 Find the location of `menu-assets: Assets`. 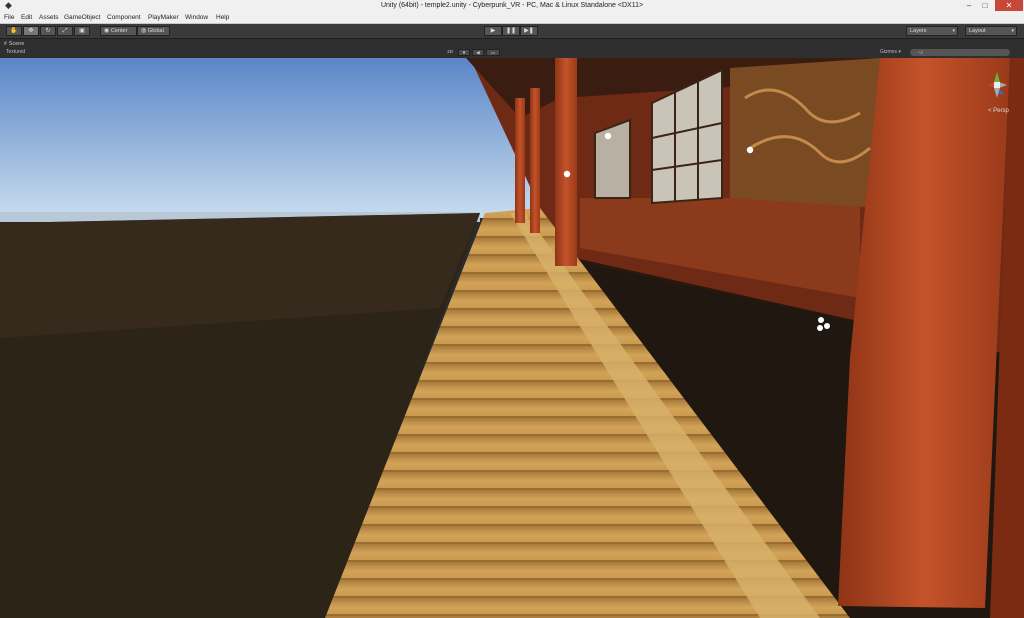

menu-assets: Assets is located at coordinates (49, 17).